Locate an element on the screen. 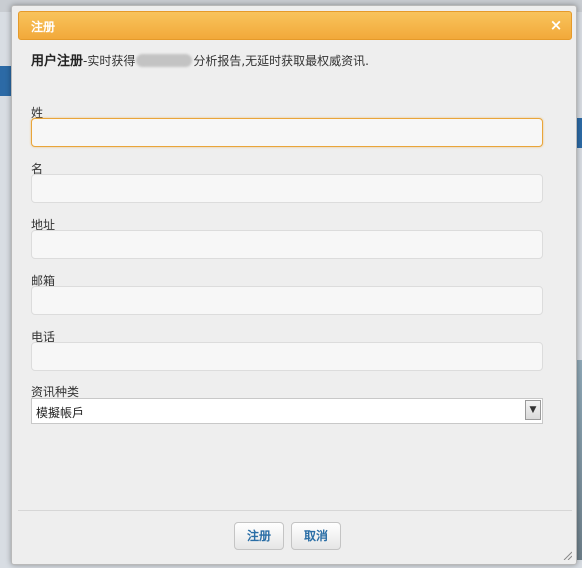 The width and height of the screenshot is (582, 568). info-type-selected: 模擬帳戶 is located at coordinates (60, 413).